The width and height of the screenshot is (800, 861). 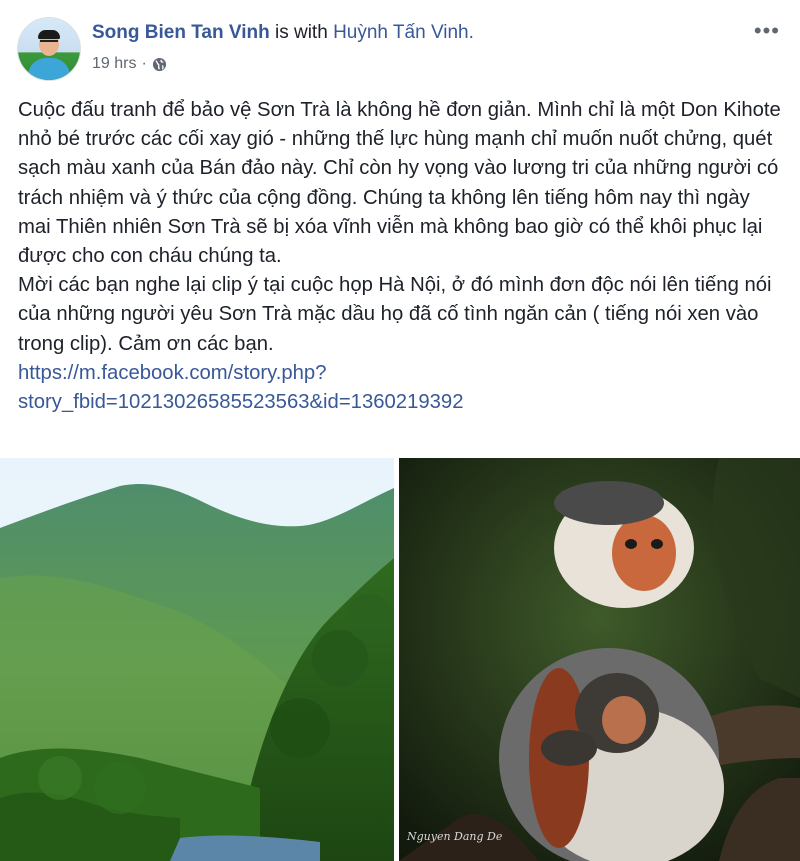 I want to click on author-name-link: Song Bien Tan Vinh, so click(x=181, y=32).